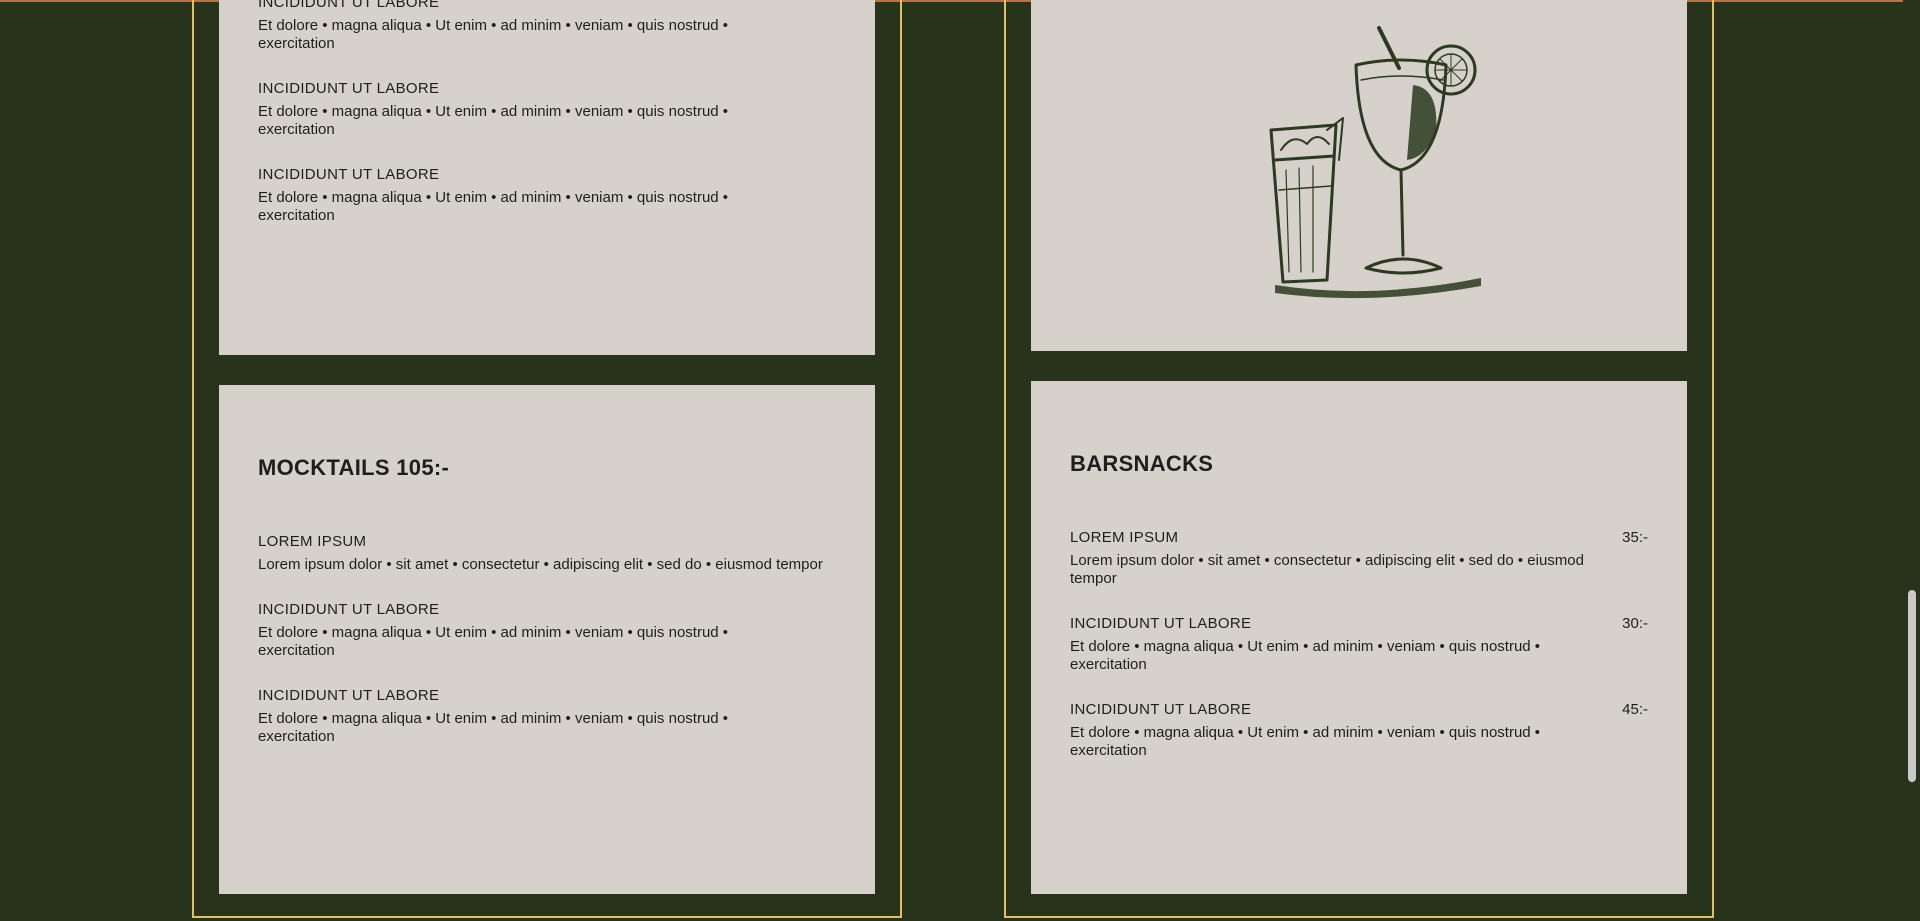  Describe the element at coordinates (354, 467) in the screenshot. I see `section-title: MOCKTAILS 105:-` at that location.